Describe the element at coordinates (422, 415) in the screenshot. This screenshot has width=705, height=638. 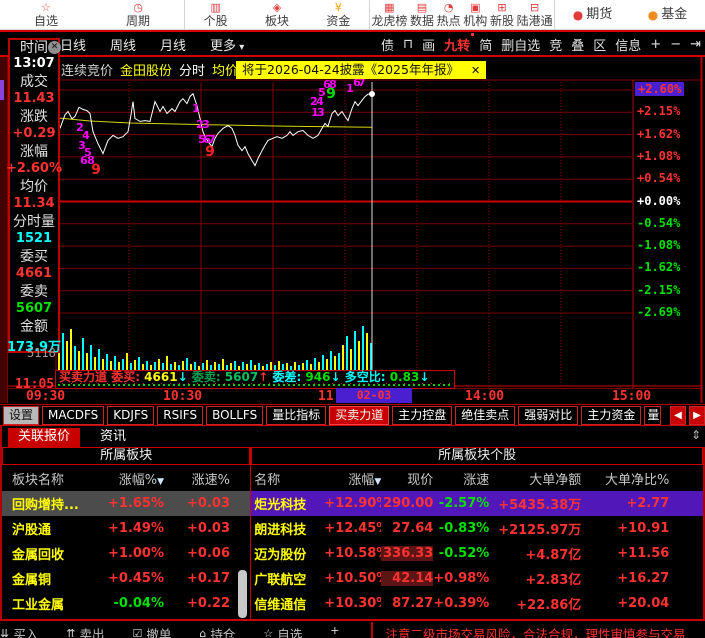
I see `tab-主力控盘: 主力控盘` at that location.